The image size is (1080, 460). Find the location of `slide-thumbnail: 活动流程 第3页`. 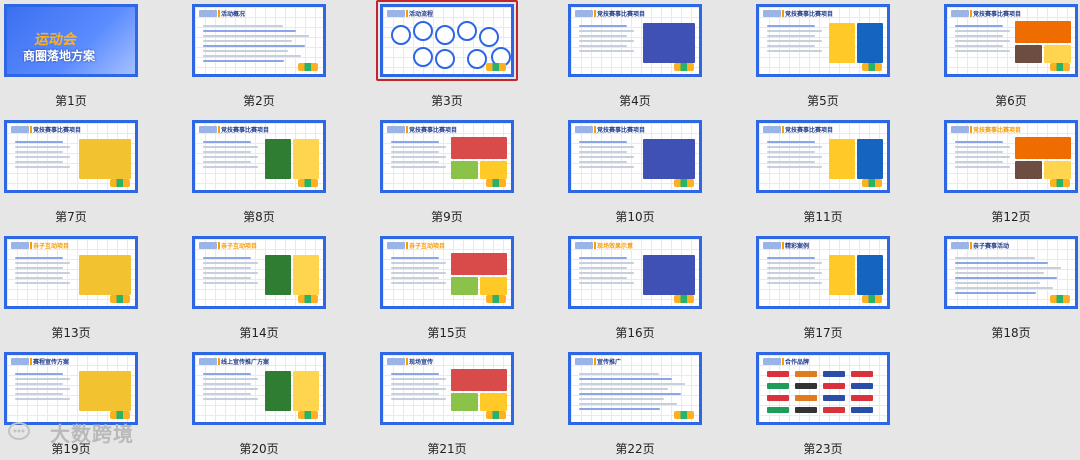

slide-thumbnail: 活动流程 第3页 is located at coordinates (448, 56).